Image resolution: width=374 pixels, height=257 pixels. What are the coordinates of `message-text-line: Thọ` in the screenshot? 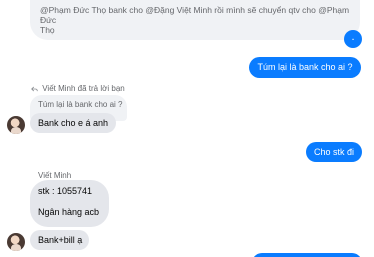 It's located at (47, 30).